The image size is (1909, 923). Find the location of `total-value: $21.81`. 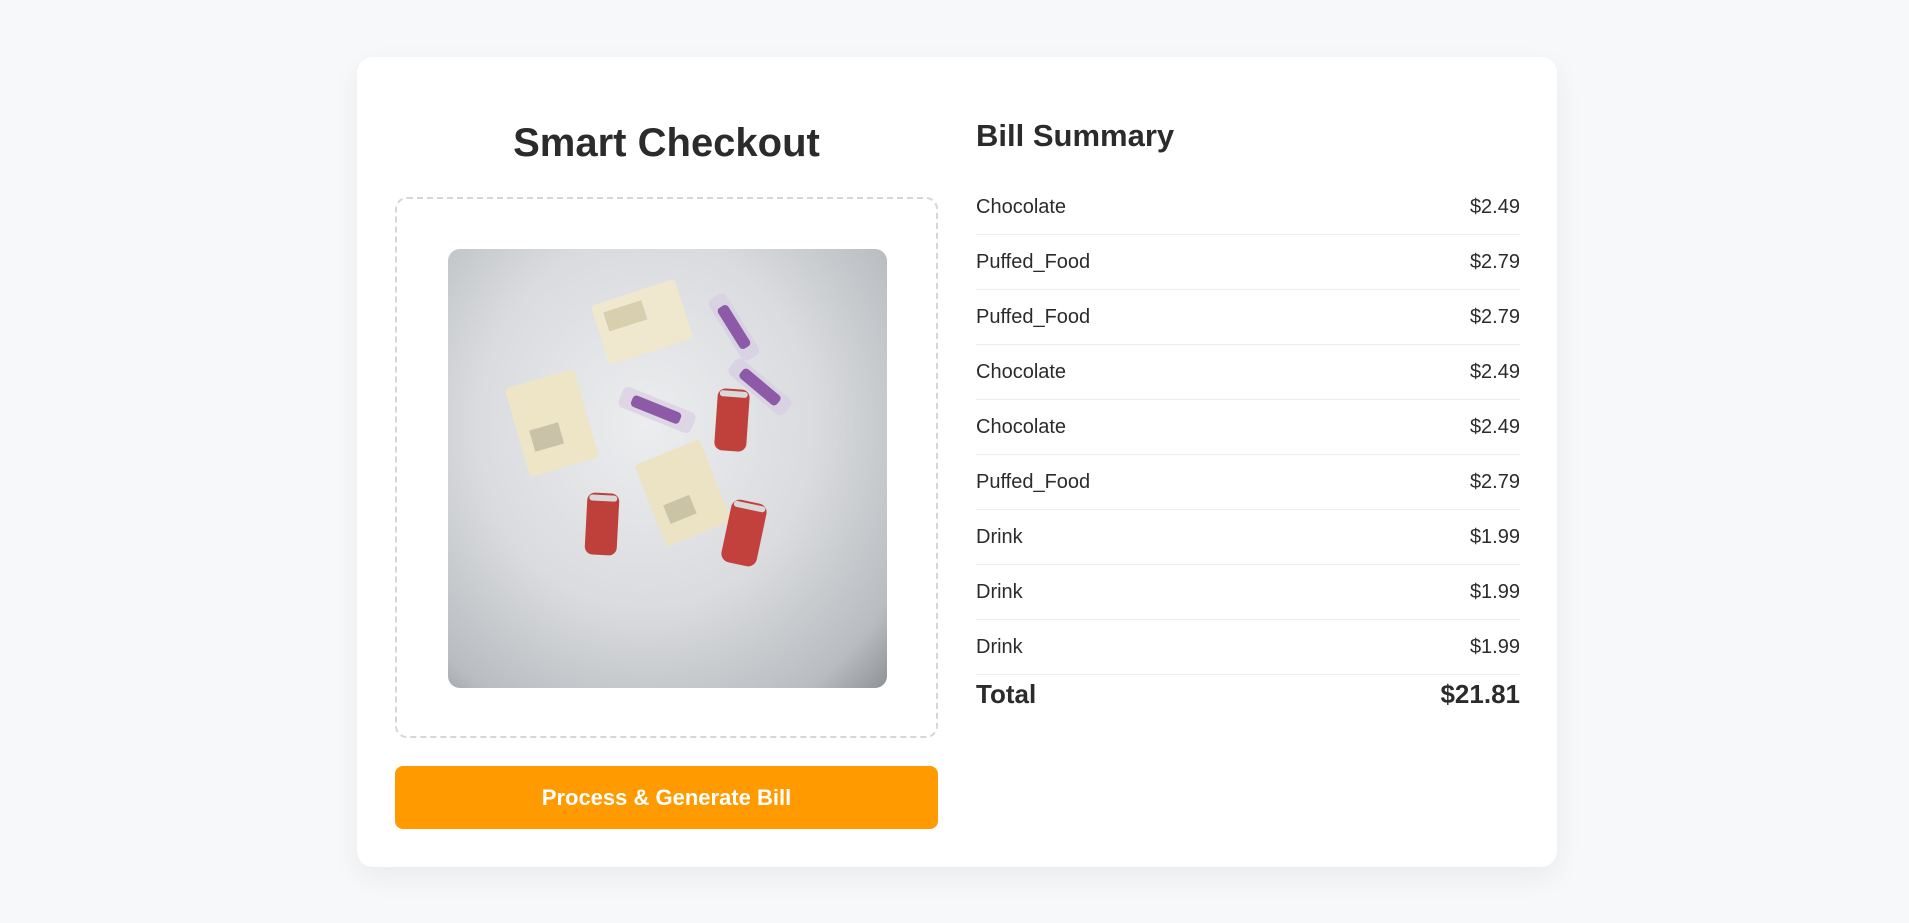

total-value: $21.81 is located at coordinates (1480, 694).